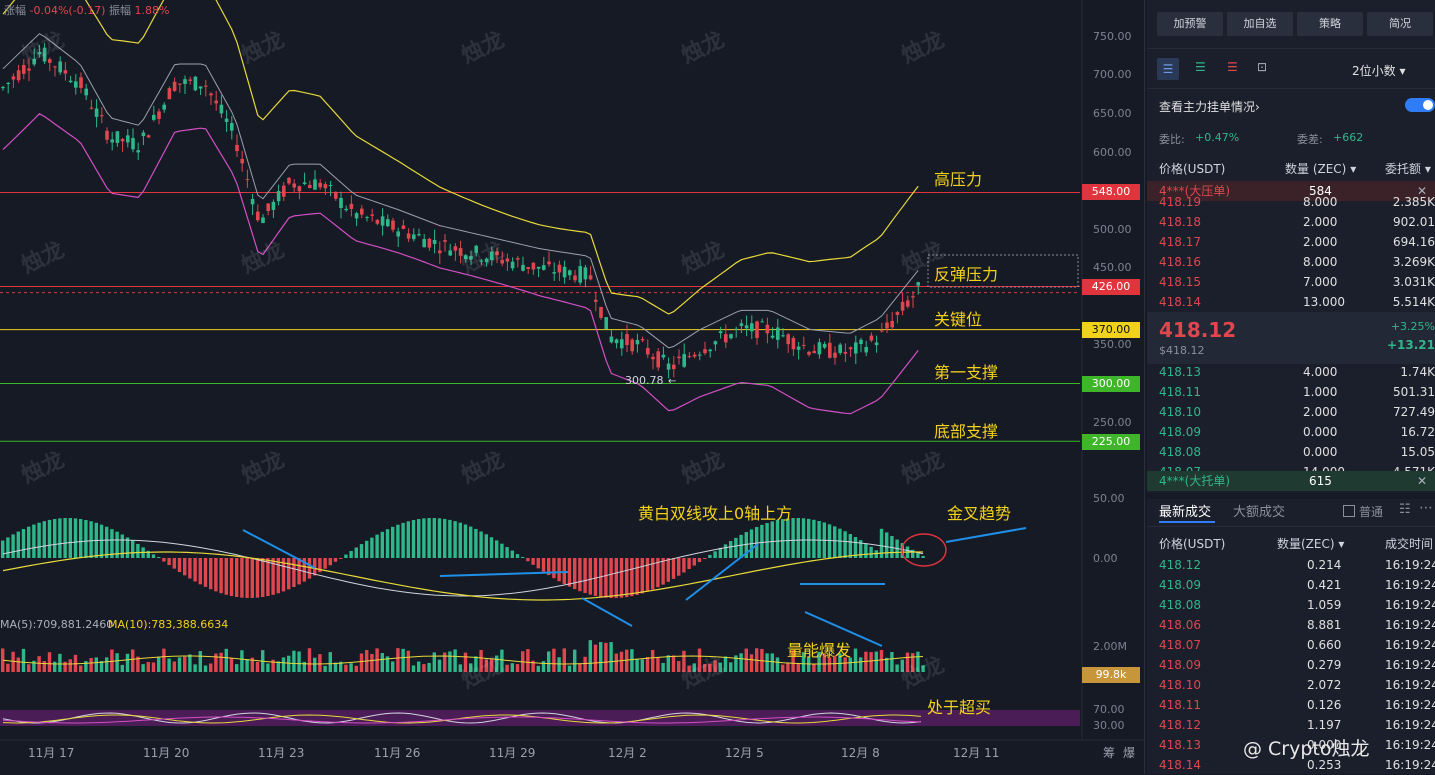 This screenshot has width=1435, height=775. Describe the element at coordinates (1200, 67) in the screenshot. I see `layout-bids-icon: ☰` at that location.